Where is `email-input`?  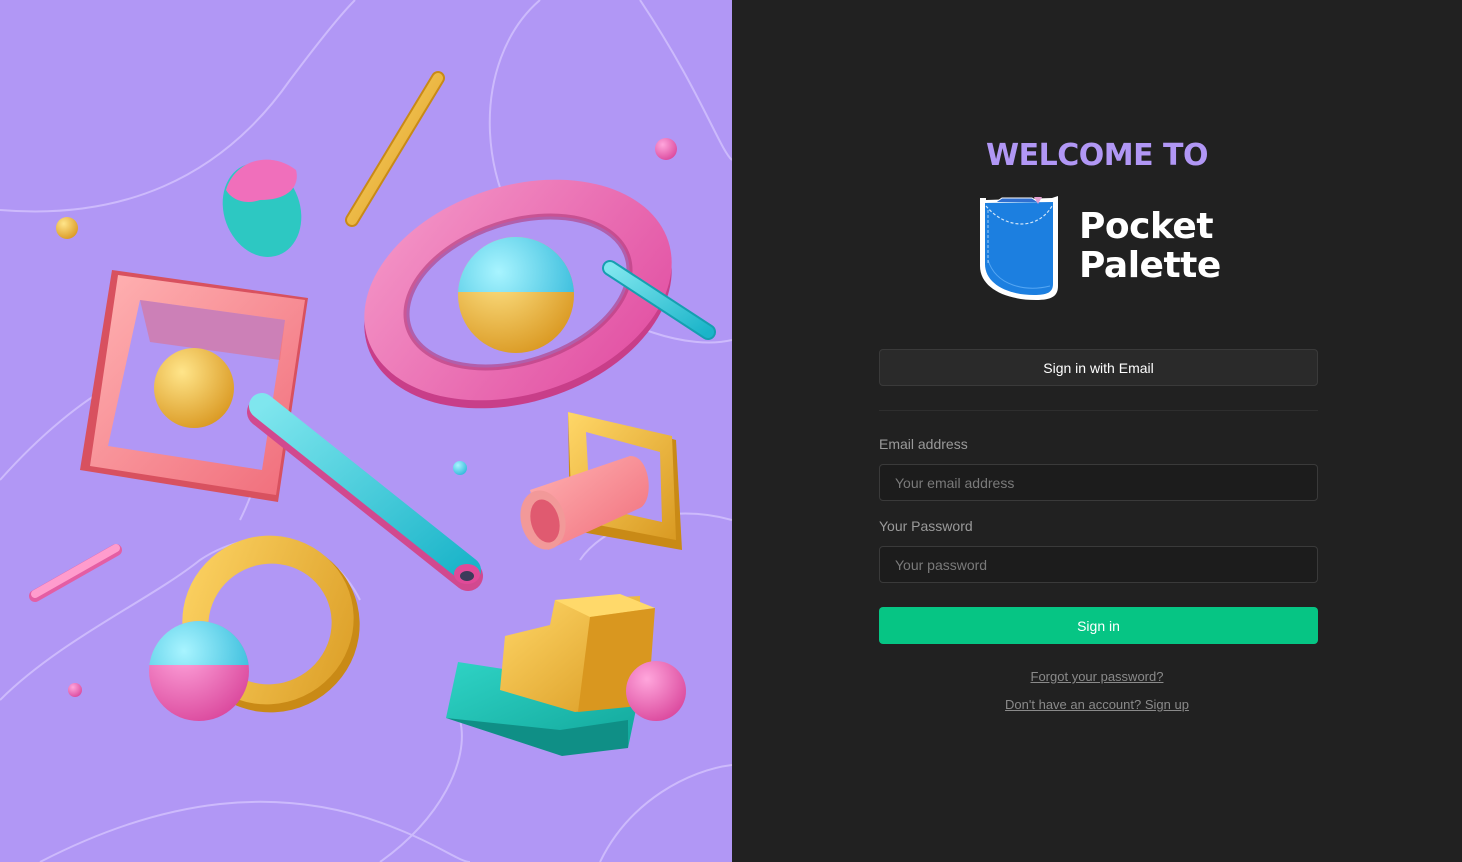
email-input is located at coordinates (1098, 482).